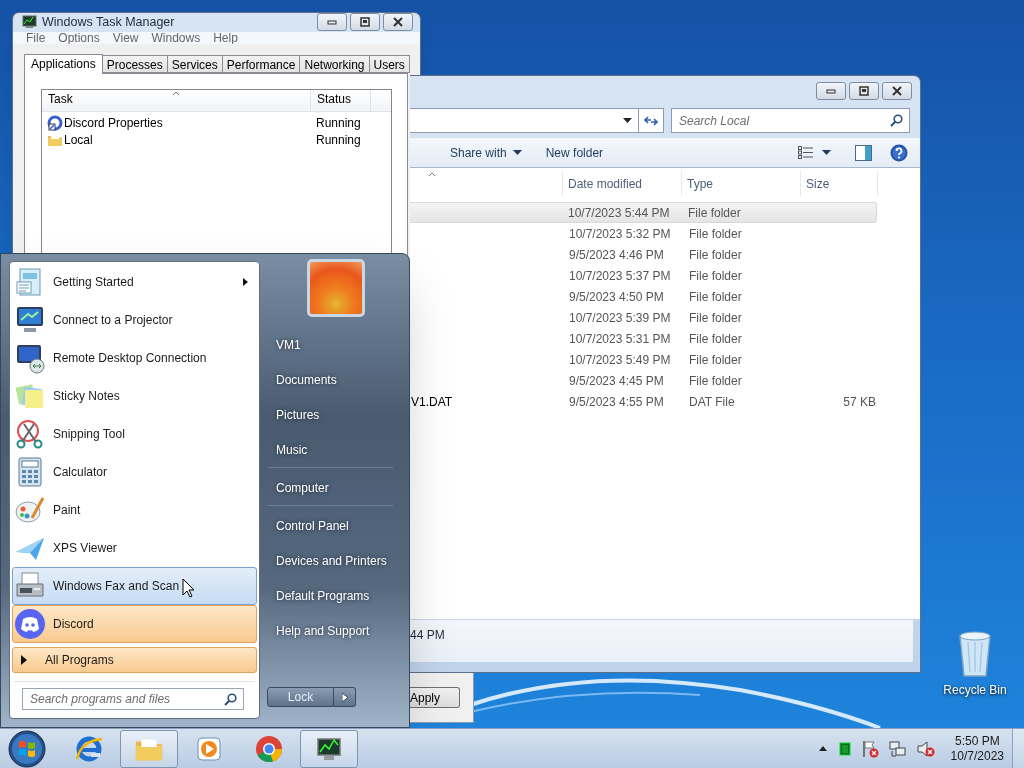 The height and width of the screenshot is (768, 1024). Describe the element at coordinates (188, 588) in the screenshot. I see `mouse-pointer-icon` at that location.